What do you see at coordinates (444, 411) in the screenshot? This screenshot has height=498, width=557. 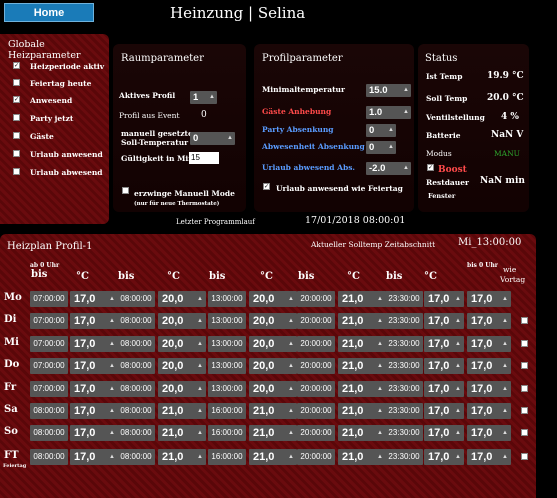 I see `temp-select-5-4: 17,0 ▲` at bounding box center [444, 411].